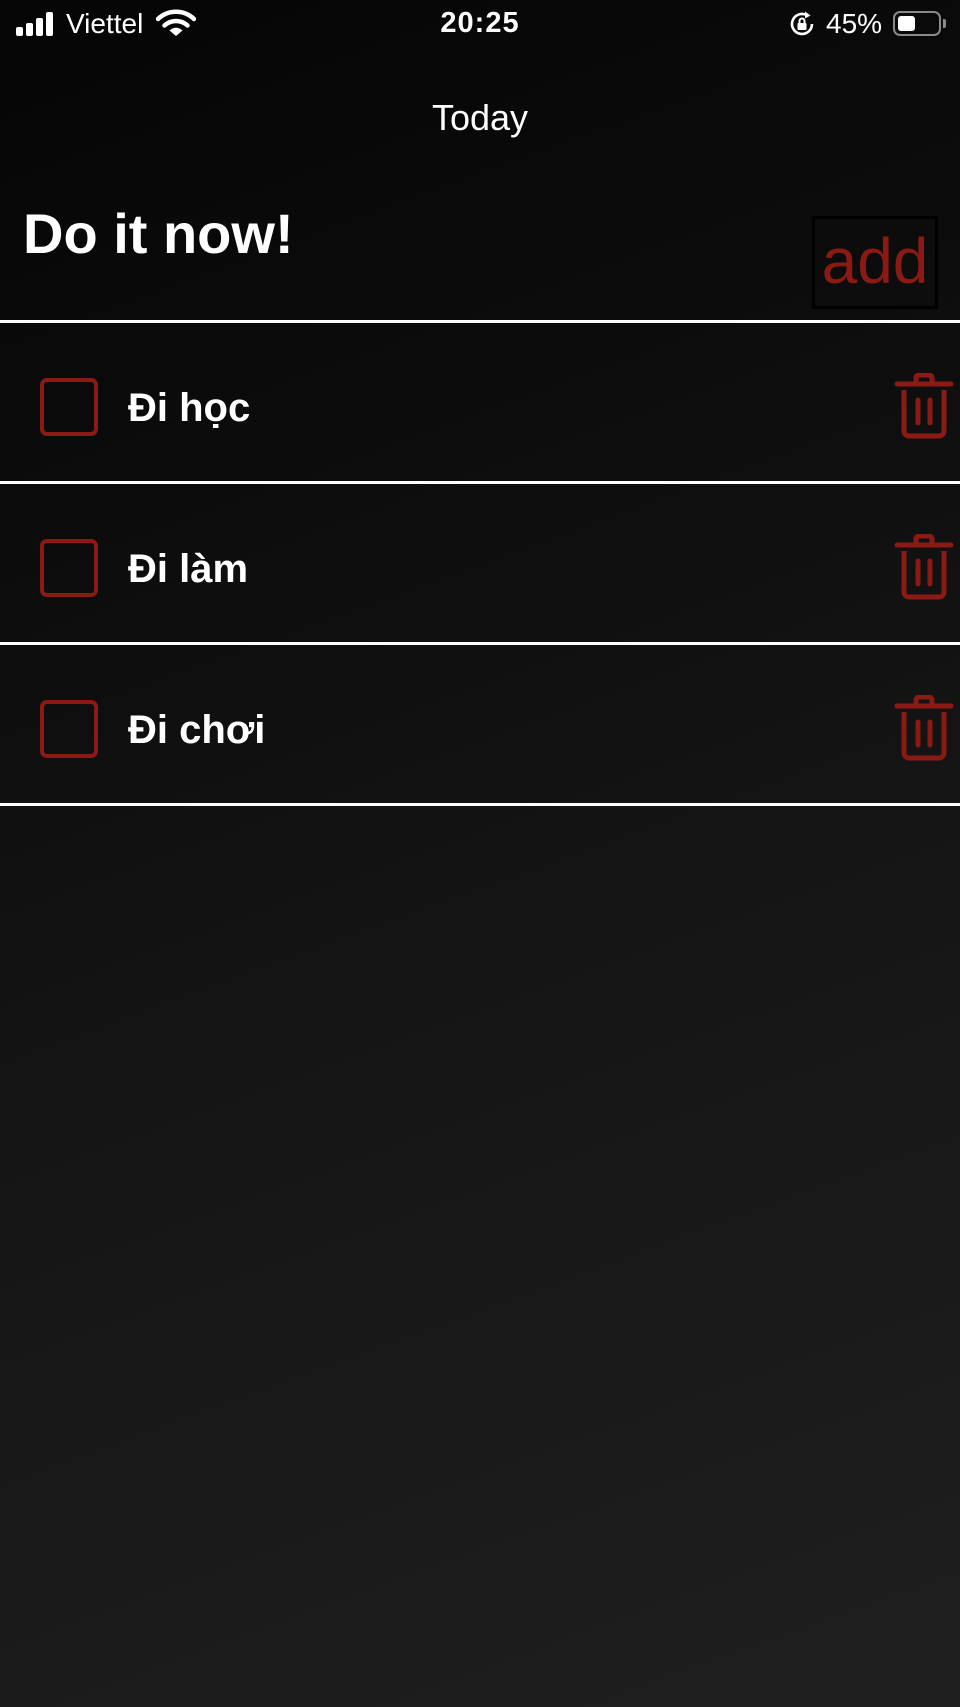  What do you see at coordinates (919, 23) in the screenshot?
I see `battery-icon` at bounding box center [919, 23].